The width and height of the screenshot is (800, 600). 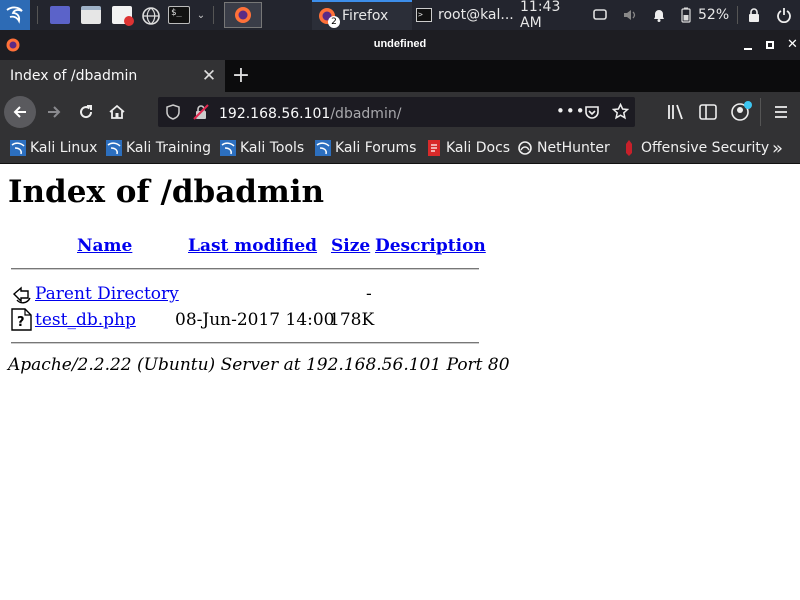 I want to click on home-icon, so click(x=117, y=111).